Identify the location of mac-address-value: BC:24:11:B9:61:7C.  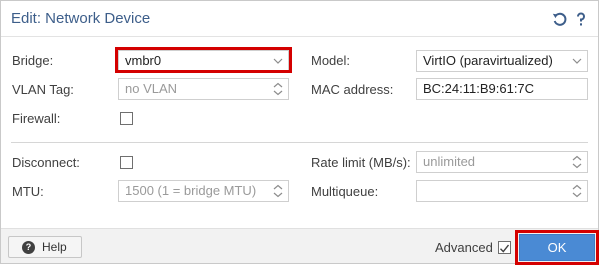
(479, 88).